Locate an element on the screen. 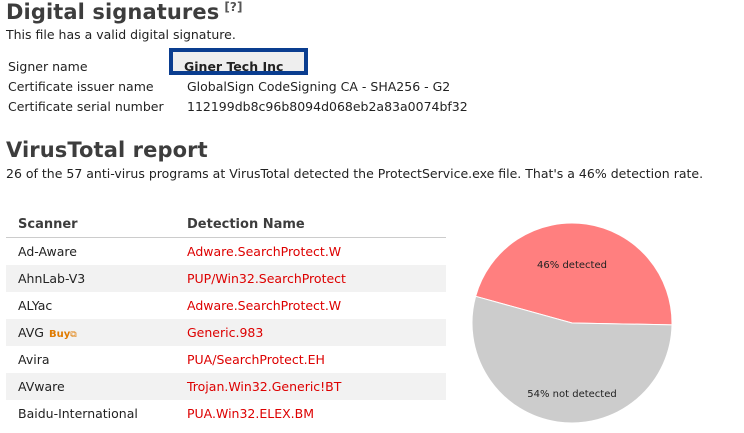 The image size is (744, 433). detection-name: PUP/Win32.SearchProtect is located at coordinates (310, 278).